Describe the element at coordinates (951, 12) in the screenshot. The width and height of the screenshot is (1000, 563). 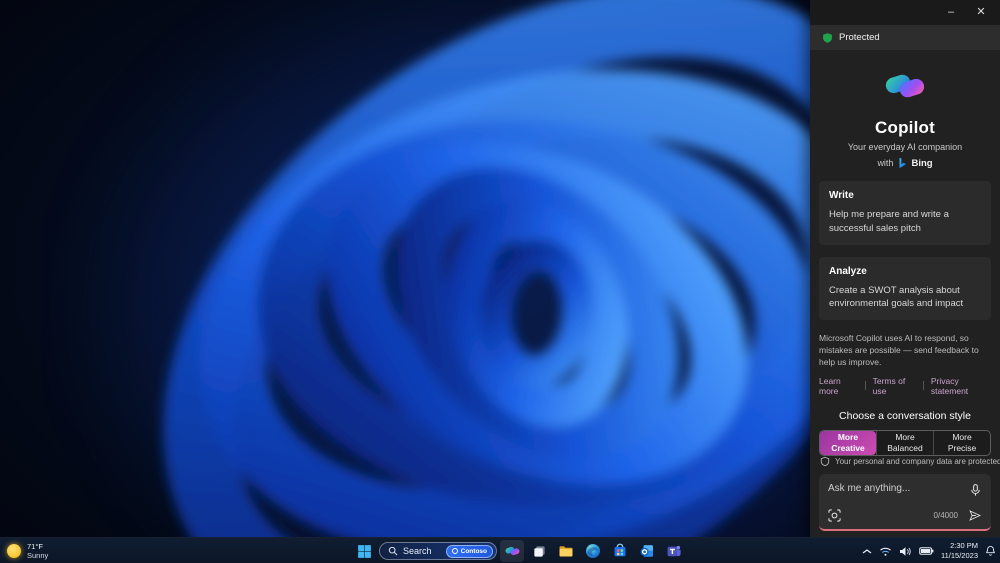
I see `minimize-button: –` at that location.